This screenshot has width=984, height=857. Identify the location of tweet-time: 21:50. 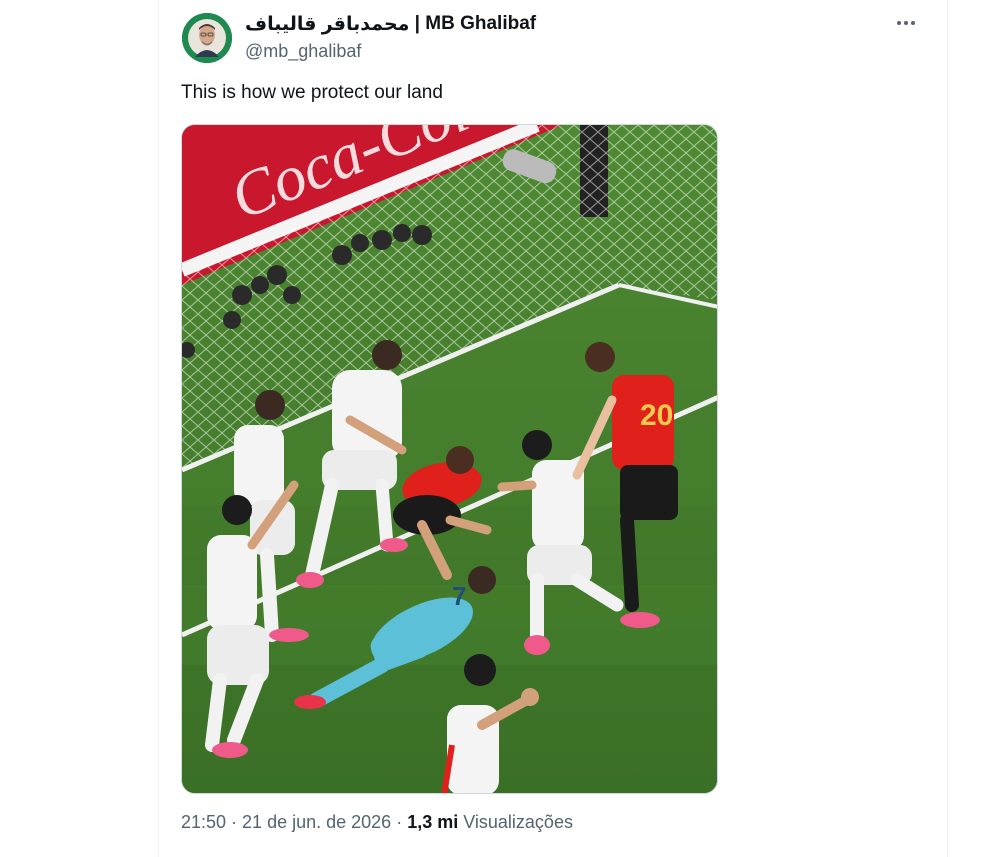
(203, 822).